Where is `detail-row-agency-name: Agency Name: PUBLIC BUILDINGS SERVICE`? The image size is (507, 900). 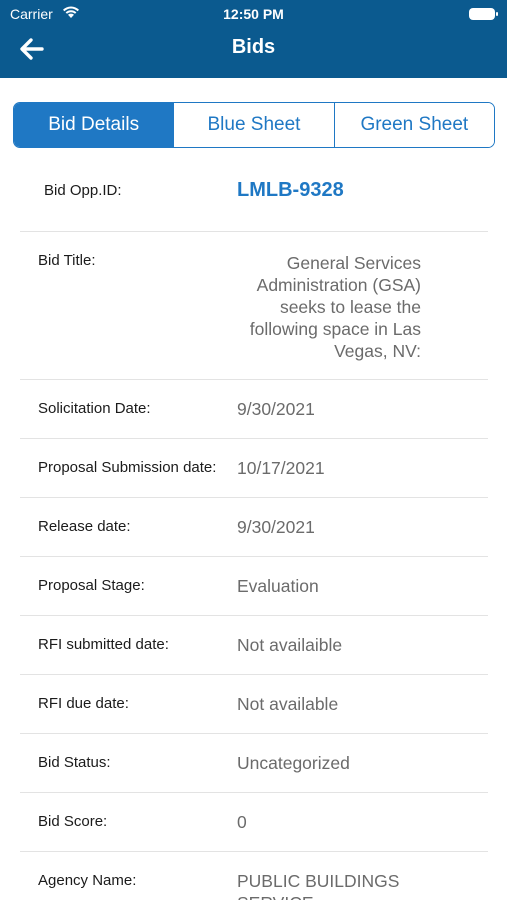 detail-row-agency-name: Agency Name: PUBLIC BUILDINGS SERVICE is located at coordinates (254, 876).